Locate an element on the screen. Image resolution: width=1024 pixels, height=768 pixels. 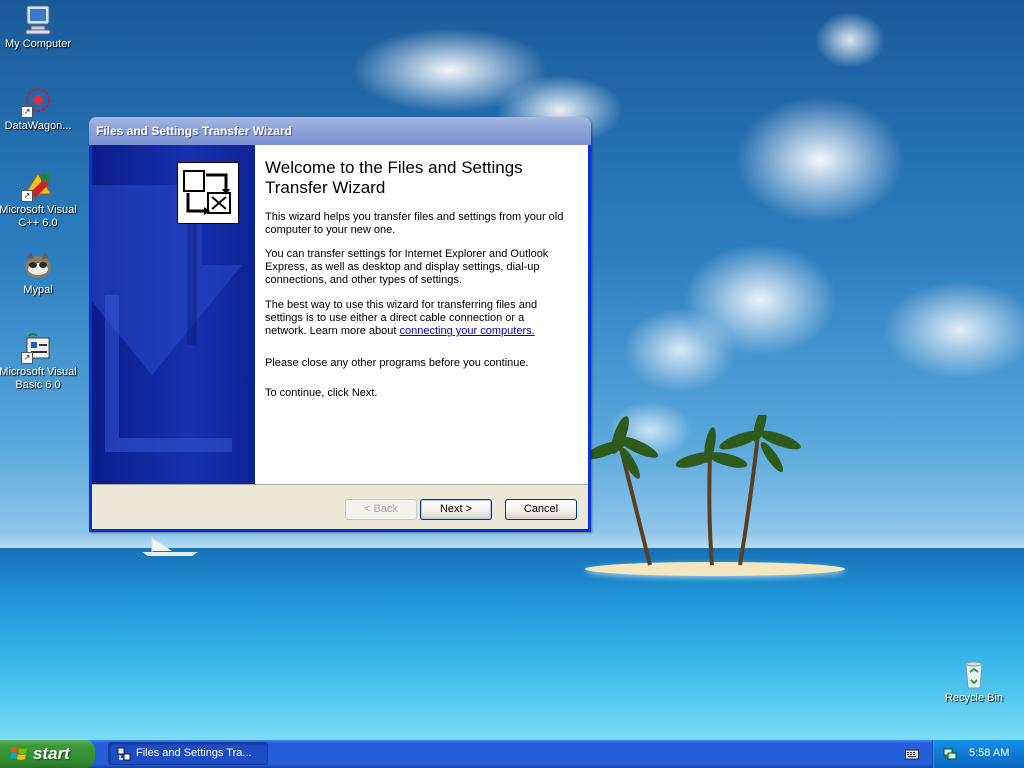
desktop-icon-my-computer: My Computer is located at coordinates (39, 27).